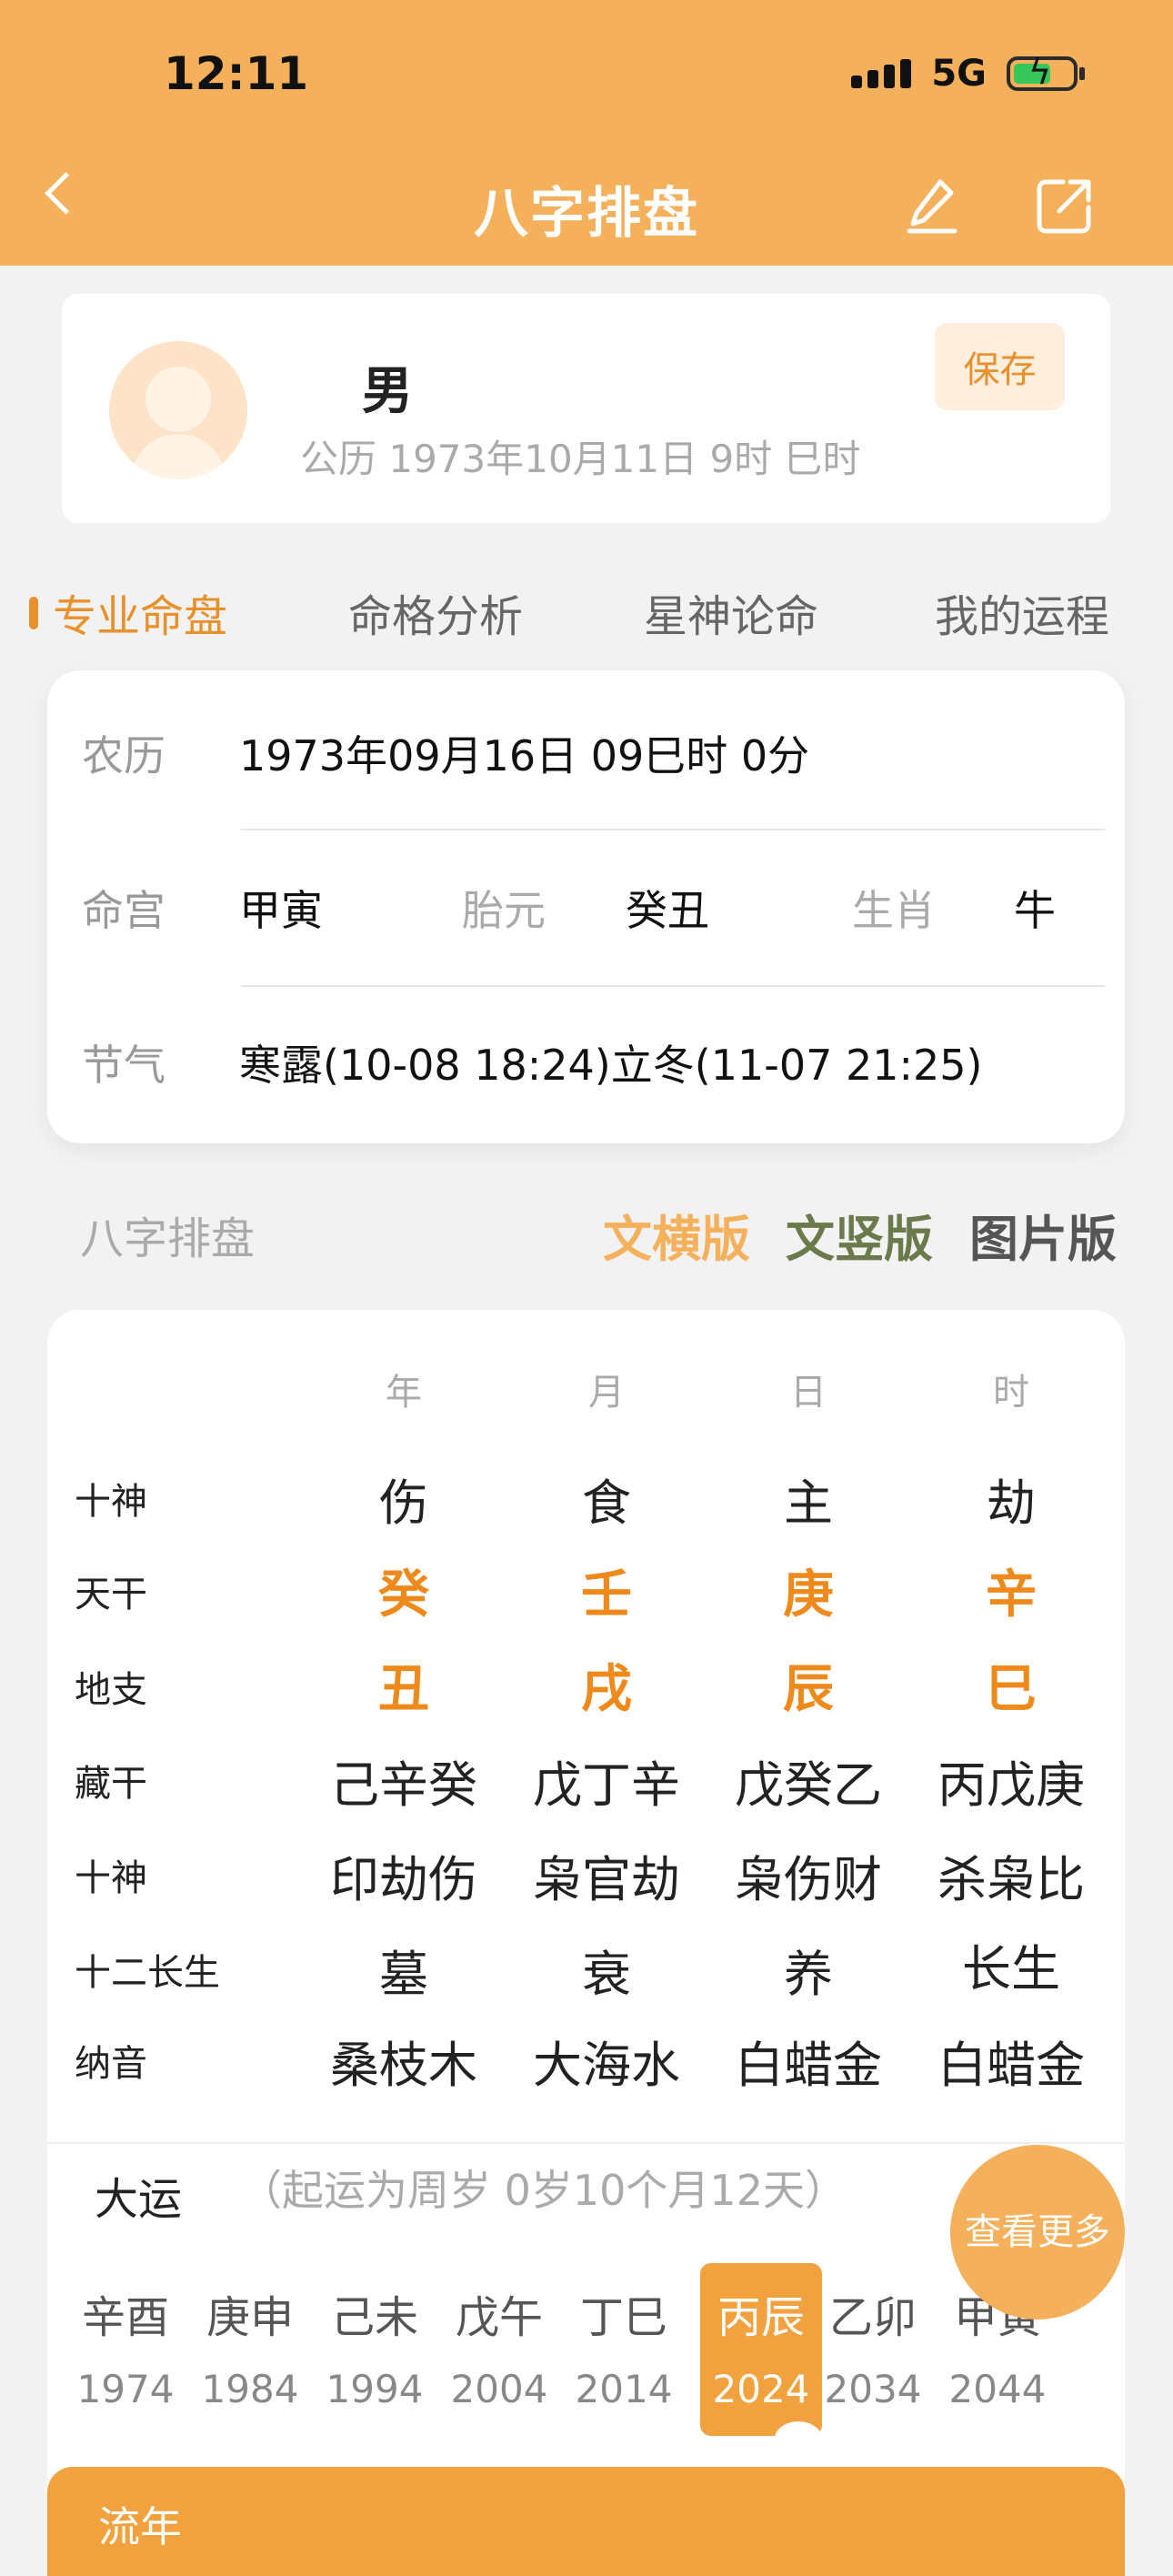 This screenshot has width=1173, height=2576. What do you see at coordinates (624, 2389) in the screenshot?
I see `dayun-year: 2014` at bounding box center [624, 2389].